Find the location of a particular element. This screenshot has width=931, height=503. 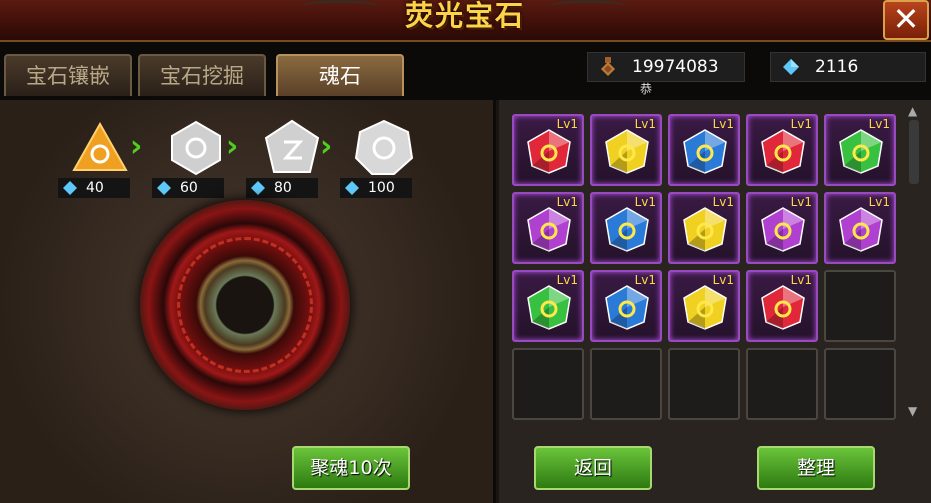

gold-value: 19974083 is located at coordinates (675, 67).